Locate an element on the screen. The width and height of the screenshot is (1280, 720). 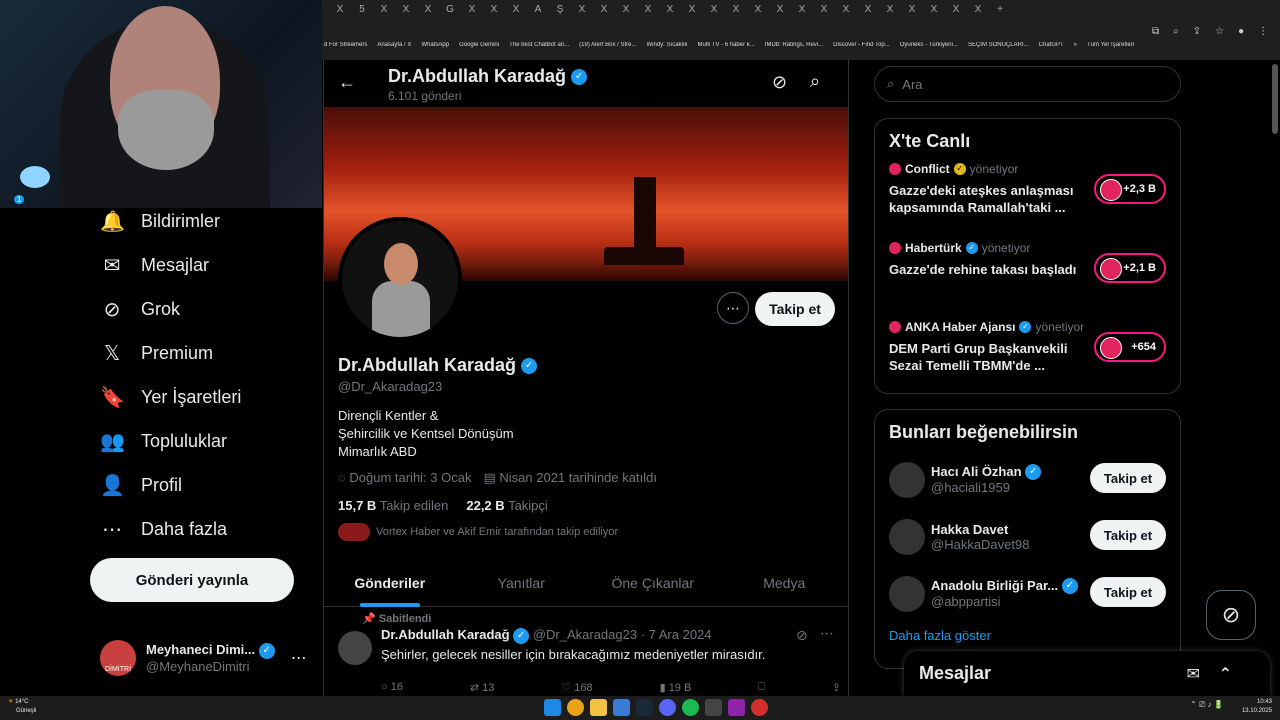
views-button: ▮ 19 B is located at coordinates (676, 687).